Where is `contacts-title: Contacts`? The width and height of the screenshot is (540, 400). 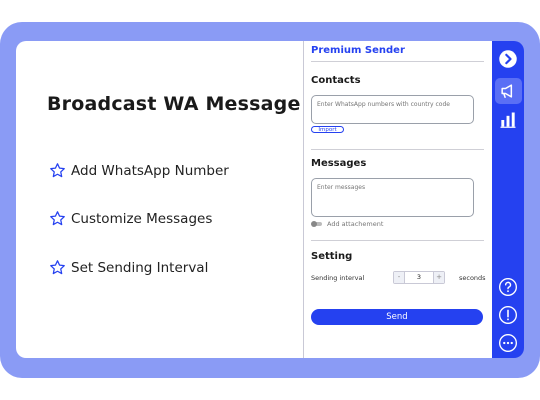
contacts-title: Contacts is located at coordinates (336, 80).